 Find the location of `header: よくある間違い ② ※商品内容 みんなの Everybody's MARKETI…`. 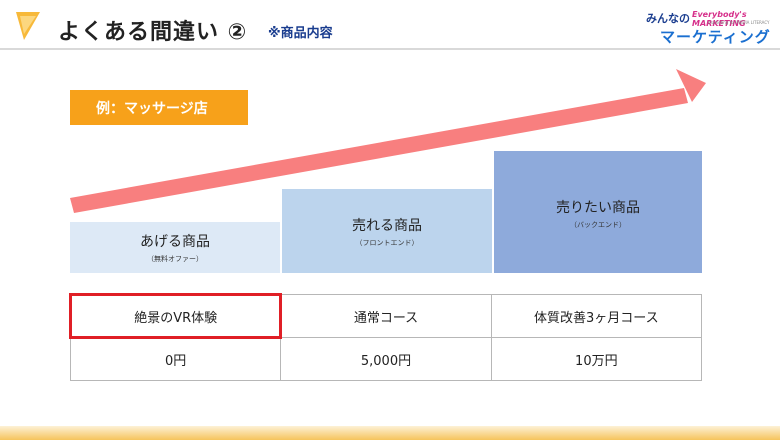

header: よくある間違い ② ※商品内容 みんなの Everybody's MARKETI… is located at coordinates (390, 25).